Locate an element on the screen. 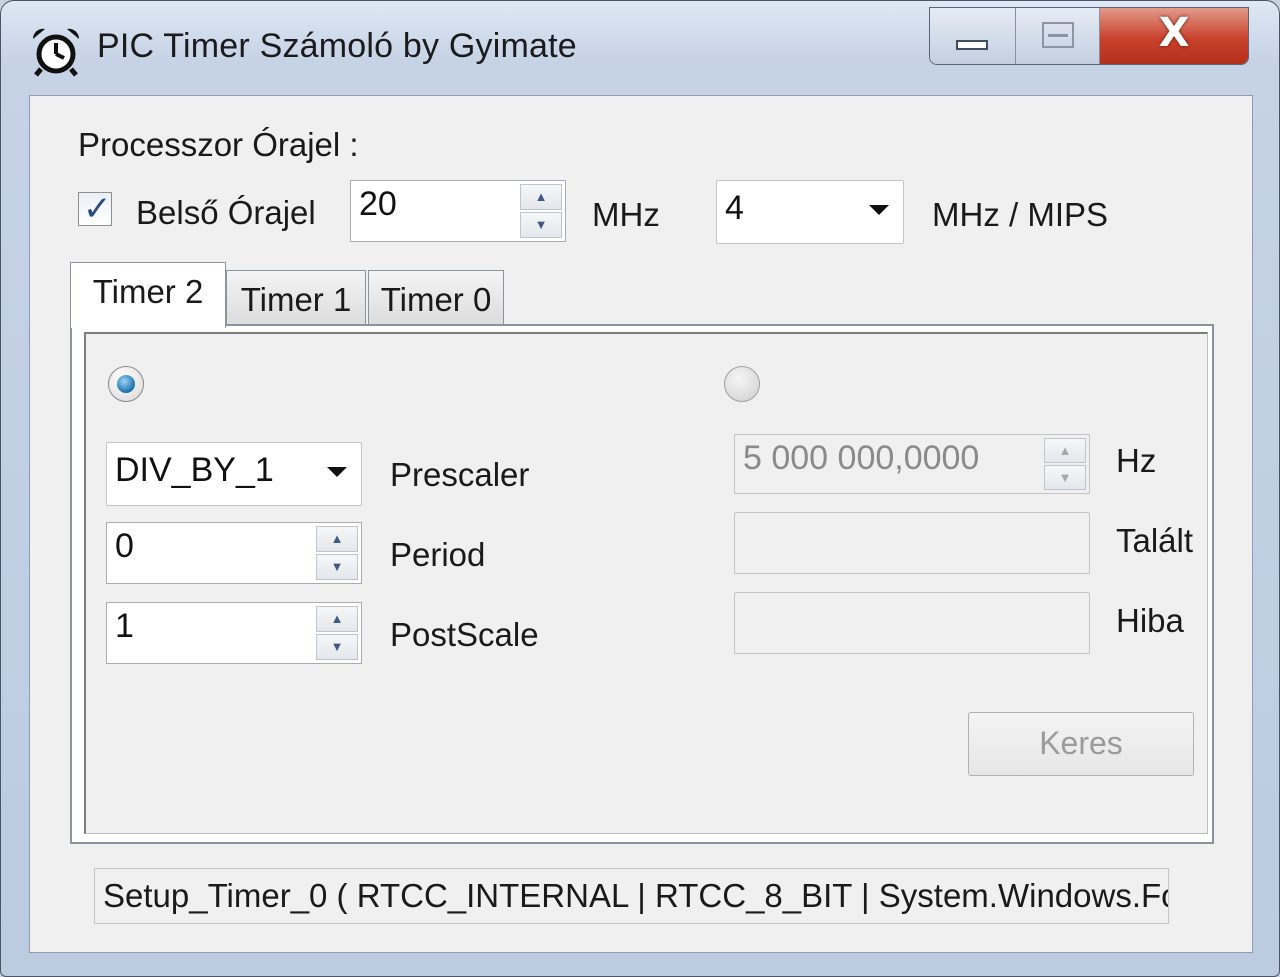  manual-mode-radio is located at coordinates (126, 384).